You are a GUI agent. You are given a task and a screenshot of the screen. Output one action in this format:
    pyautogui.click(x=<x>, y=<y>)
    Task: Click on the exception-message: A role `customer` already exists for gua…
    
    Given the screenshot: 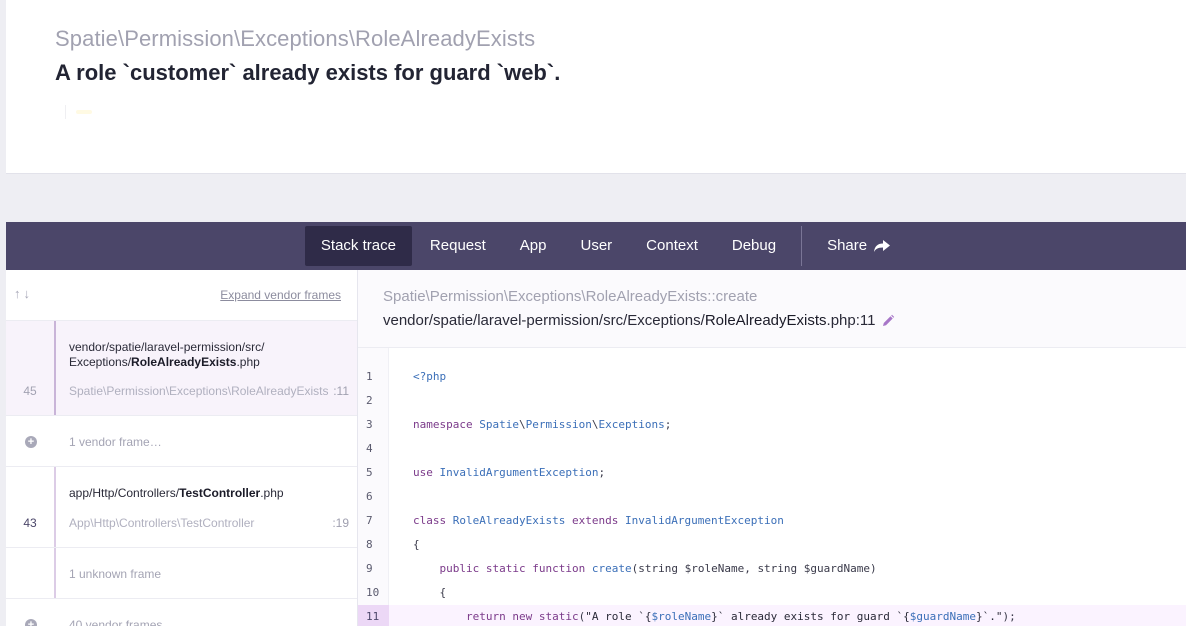 What is the action you would take?
    pyautogui.click(x=308, y=72)
    